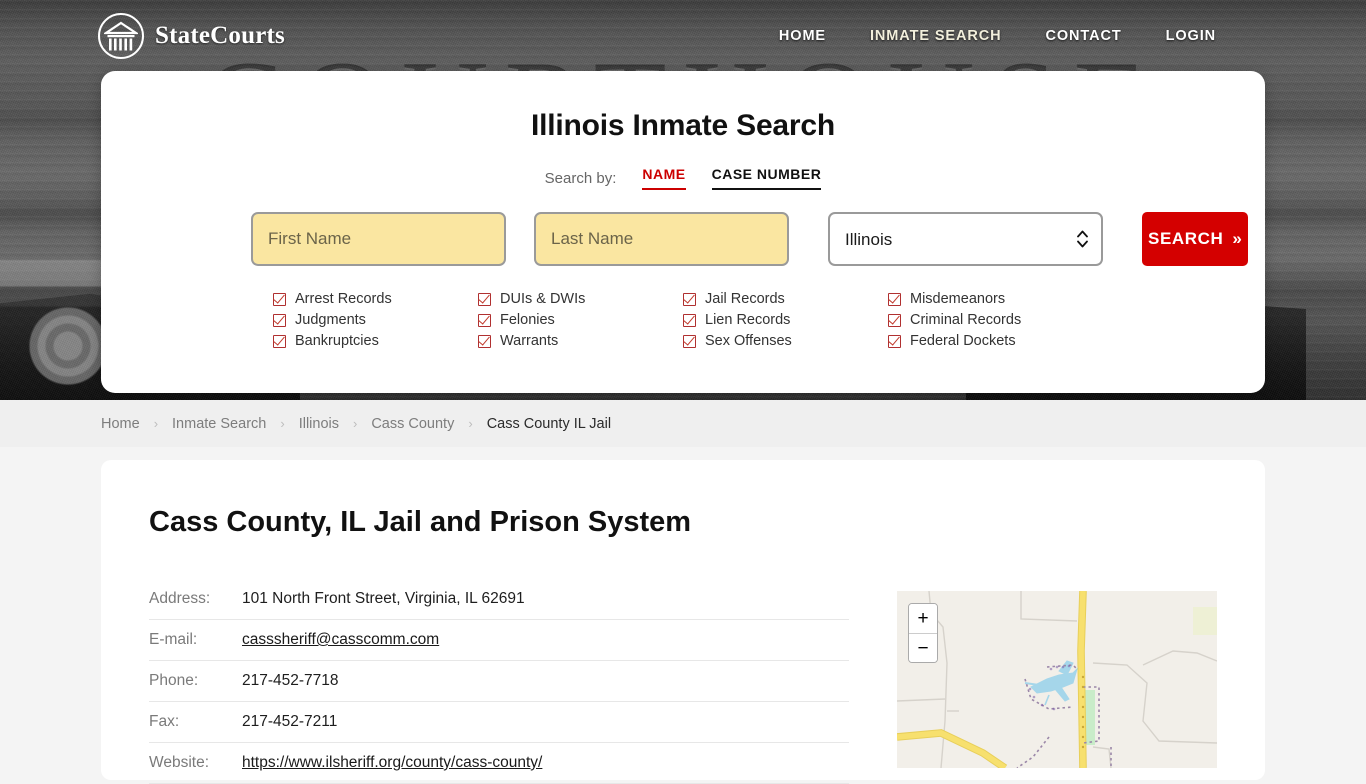  I want to click on detail-value: 217-452-7718, so click(290, 680).